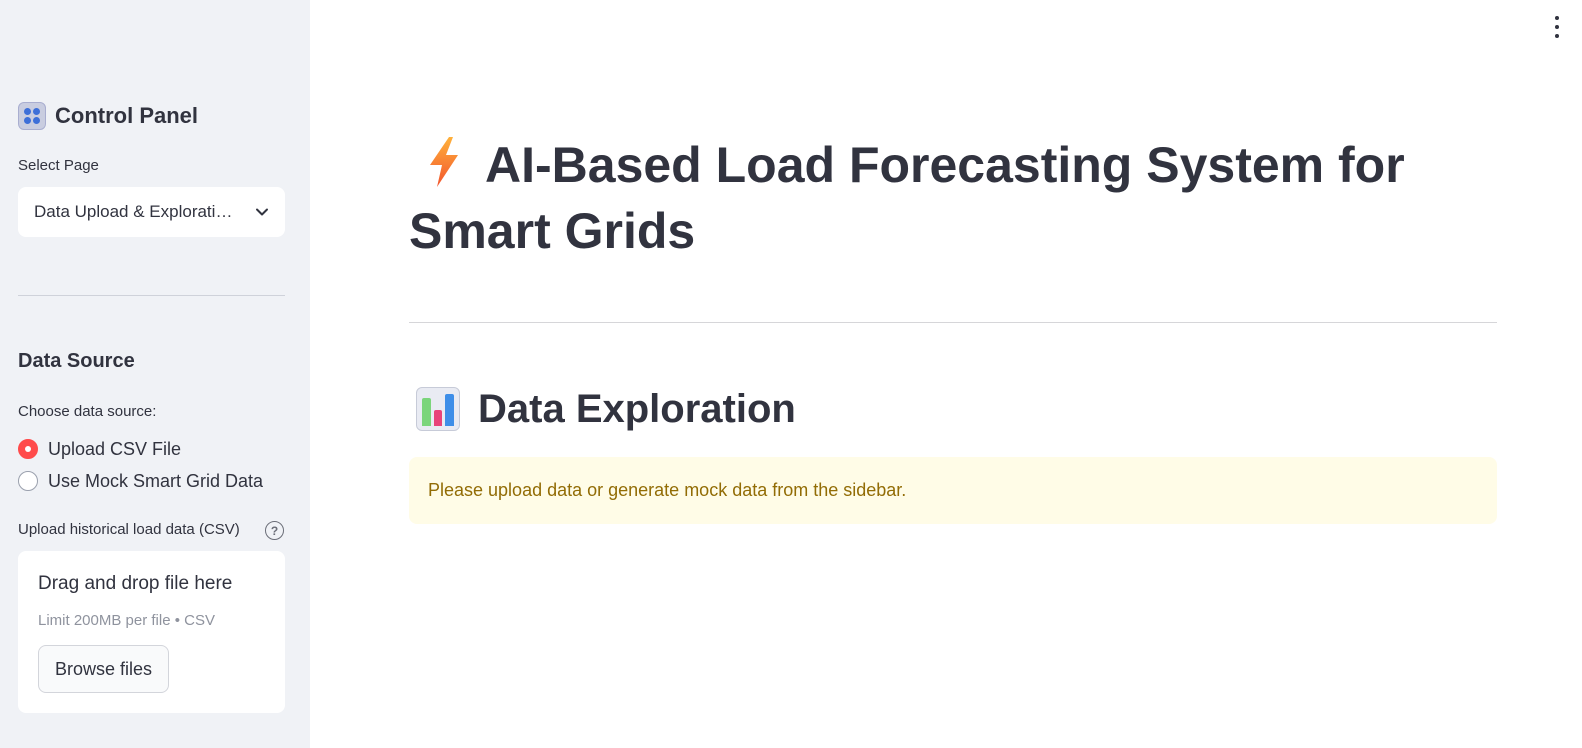  What do you see at coordinates (103, 669) in the screenshot?
I see `browse-files-button: Browse files` at bounding box center [103, 669].